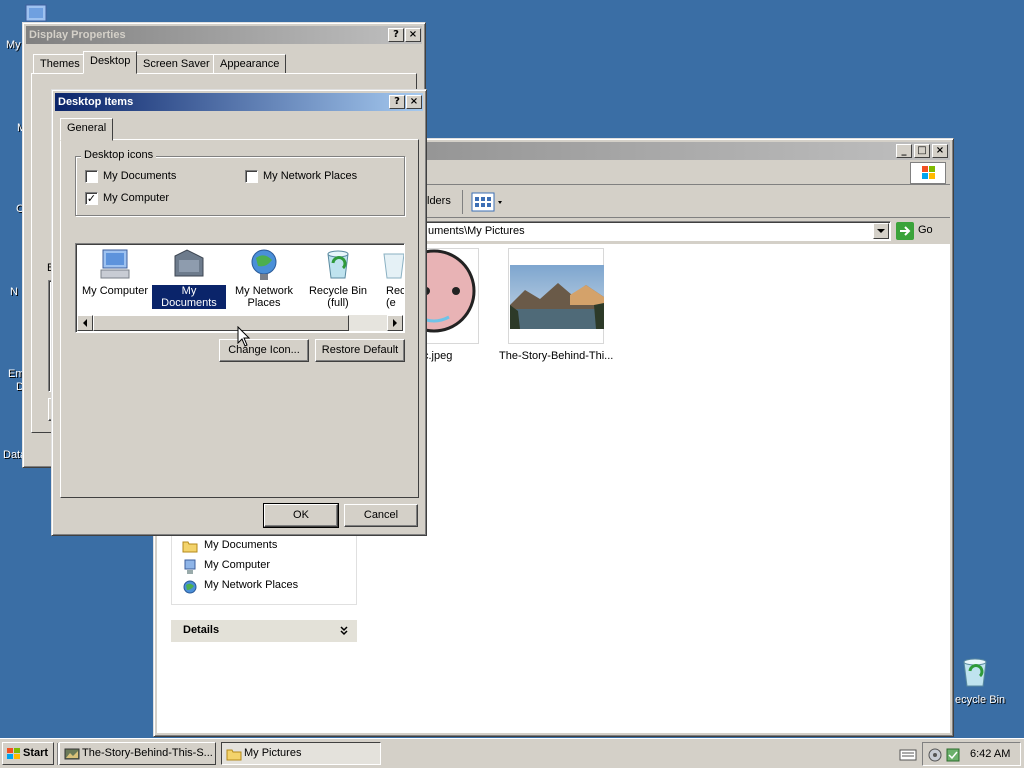 The height and width of the screenshot is (768, 1024). What do you see at coordinates (273, 753) in the screenshot?
I see `task-label: My Pictures` at bounding box center [273, 753].